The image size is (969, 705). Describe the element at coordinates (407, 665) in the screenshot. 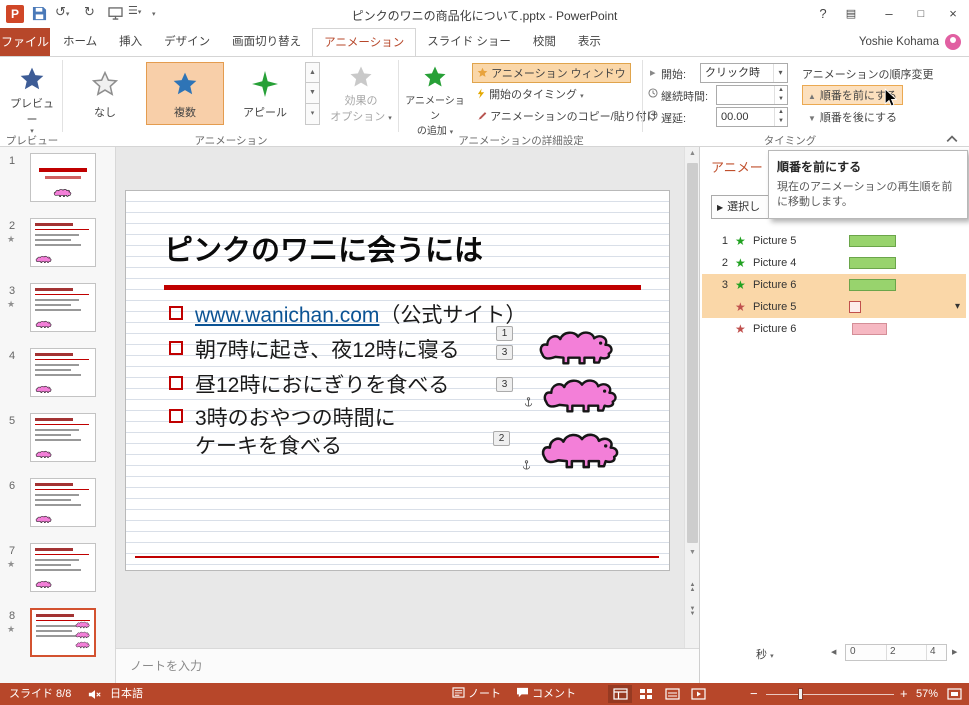

I see `notes-area: ノートを入力` at that location.